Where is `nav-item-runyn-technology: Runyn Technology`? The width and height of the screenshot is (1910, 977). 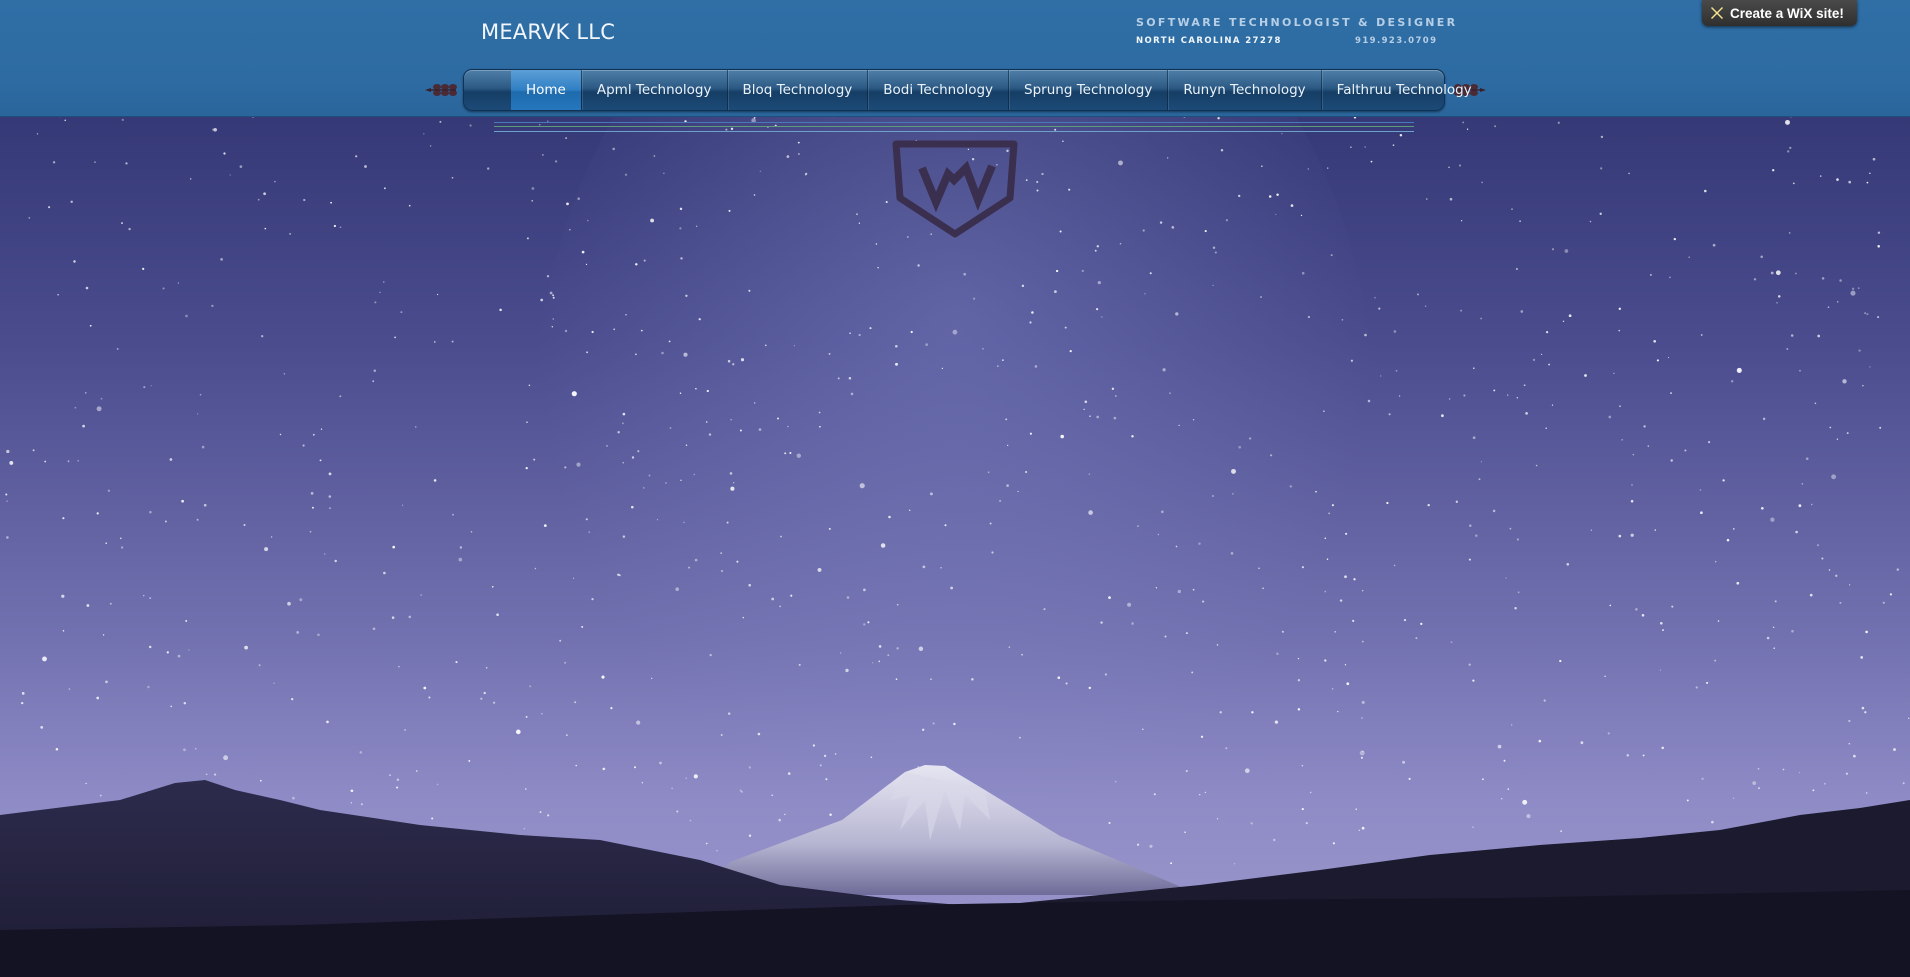
nav-item-runyn-technology: Runyn Technology is located at coordinates (1243, 90).